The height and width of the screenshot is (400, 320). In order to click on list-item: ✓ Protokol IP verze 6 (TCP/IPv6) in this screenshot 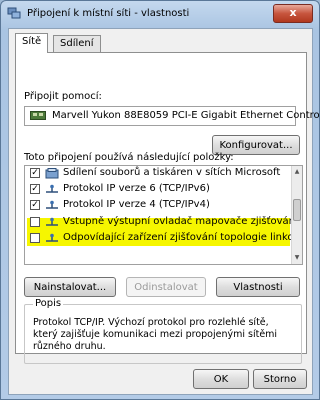, I will do `click(158, 189)`.